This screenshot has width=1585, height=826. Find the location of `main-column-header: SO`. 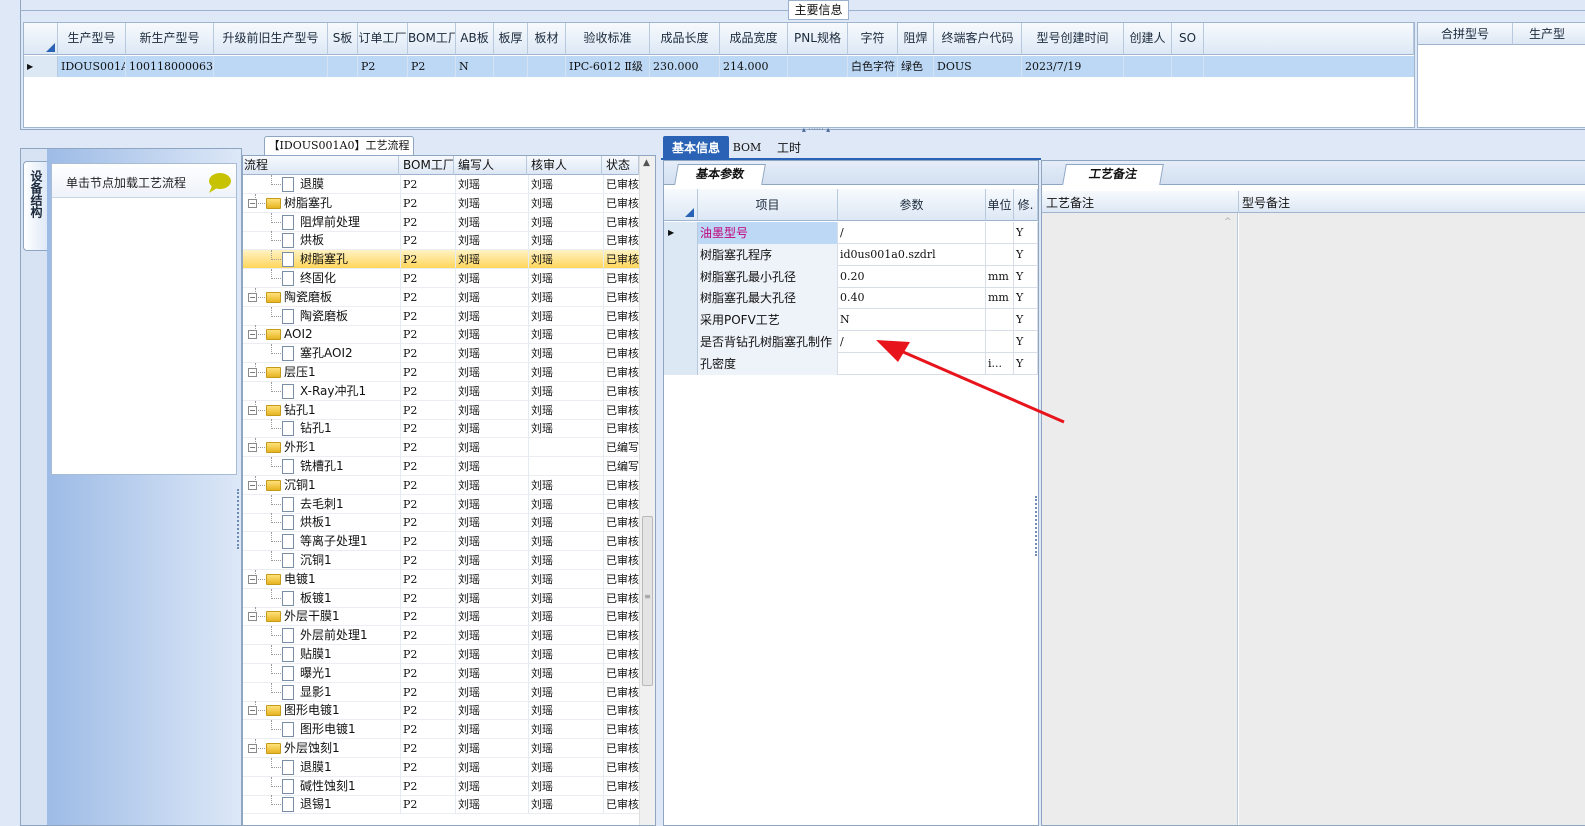

main-column-header: SO is located at coordinates (1188, 39).